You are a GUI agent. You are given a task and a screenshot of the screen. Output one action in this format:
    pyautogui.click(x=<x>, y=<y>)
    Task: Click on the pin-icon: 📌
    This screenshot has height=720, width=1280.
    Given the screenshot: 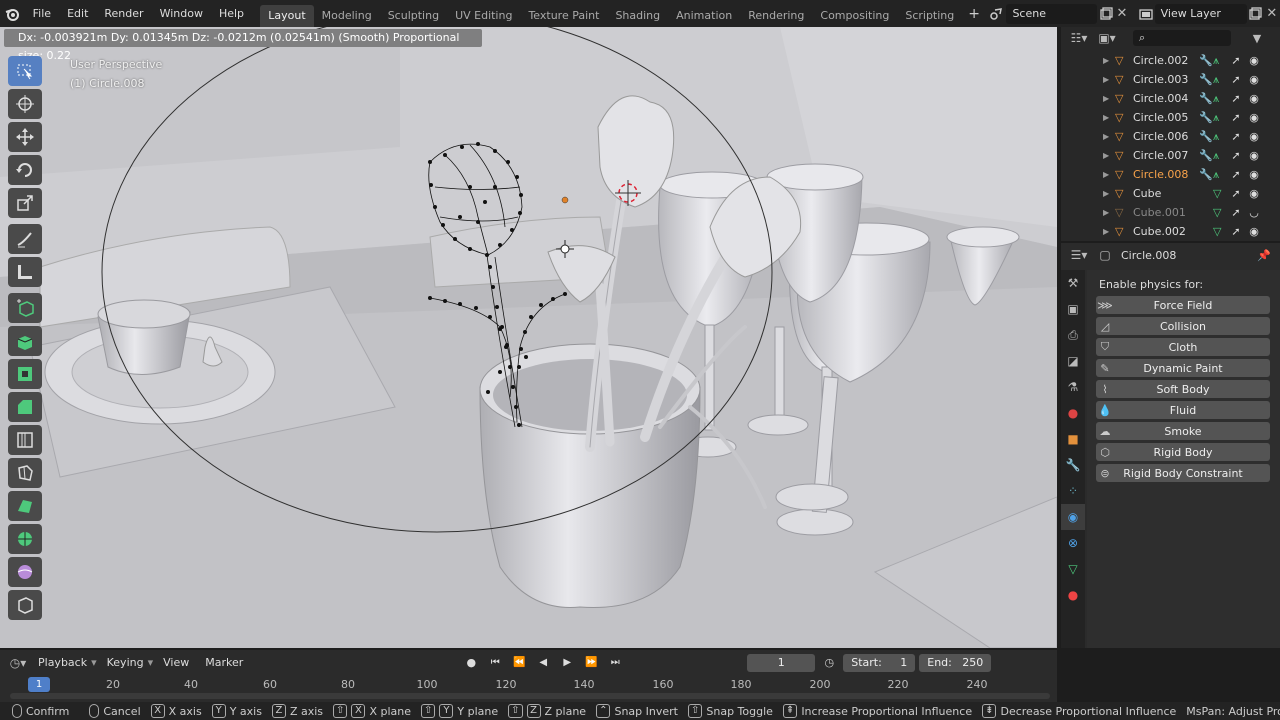 What is the action you would take?
    pyautogui.click(x=1264, y=255)
    